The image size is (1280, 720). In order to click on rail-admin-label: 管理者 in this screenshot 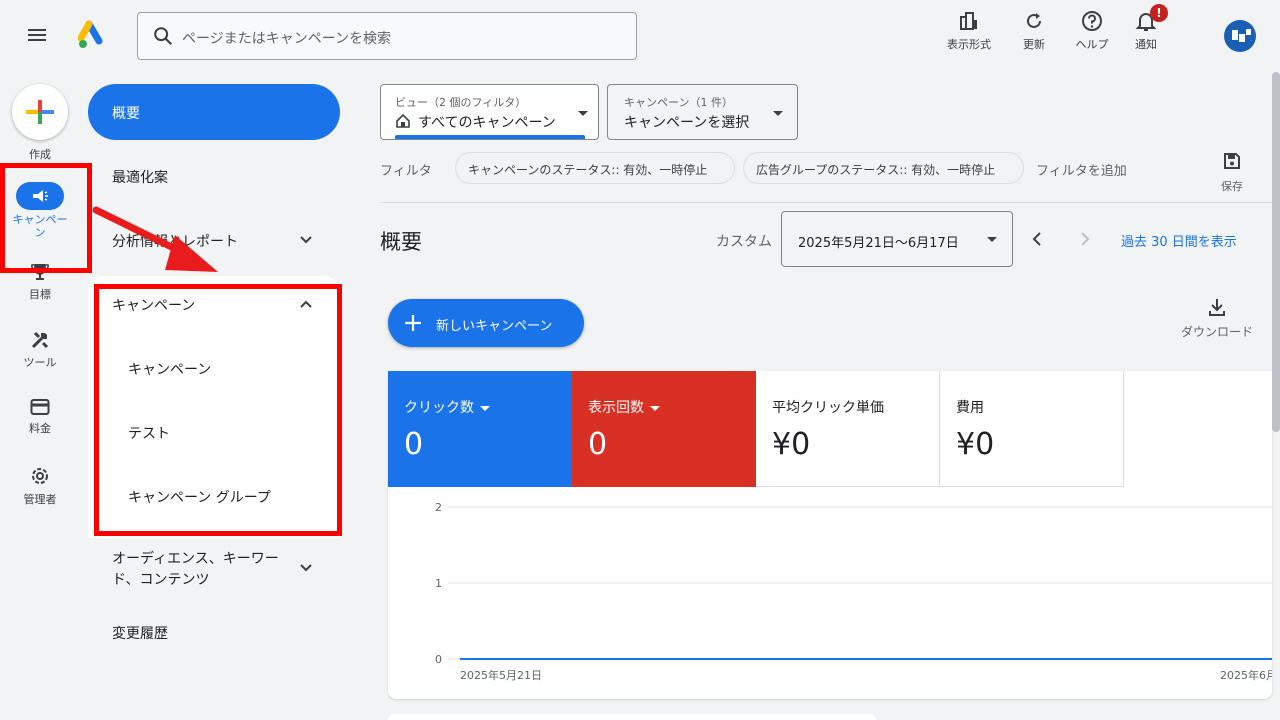, I will do `click(40, 499)`.